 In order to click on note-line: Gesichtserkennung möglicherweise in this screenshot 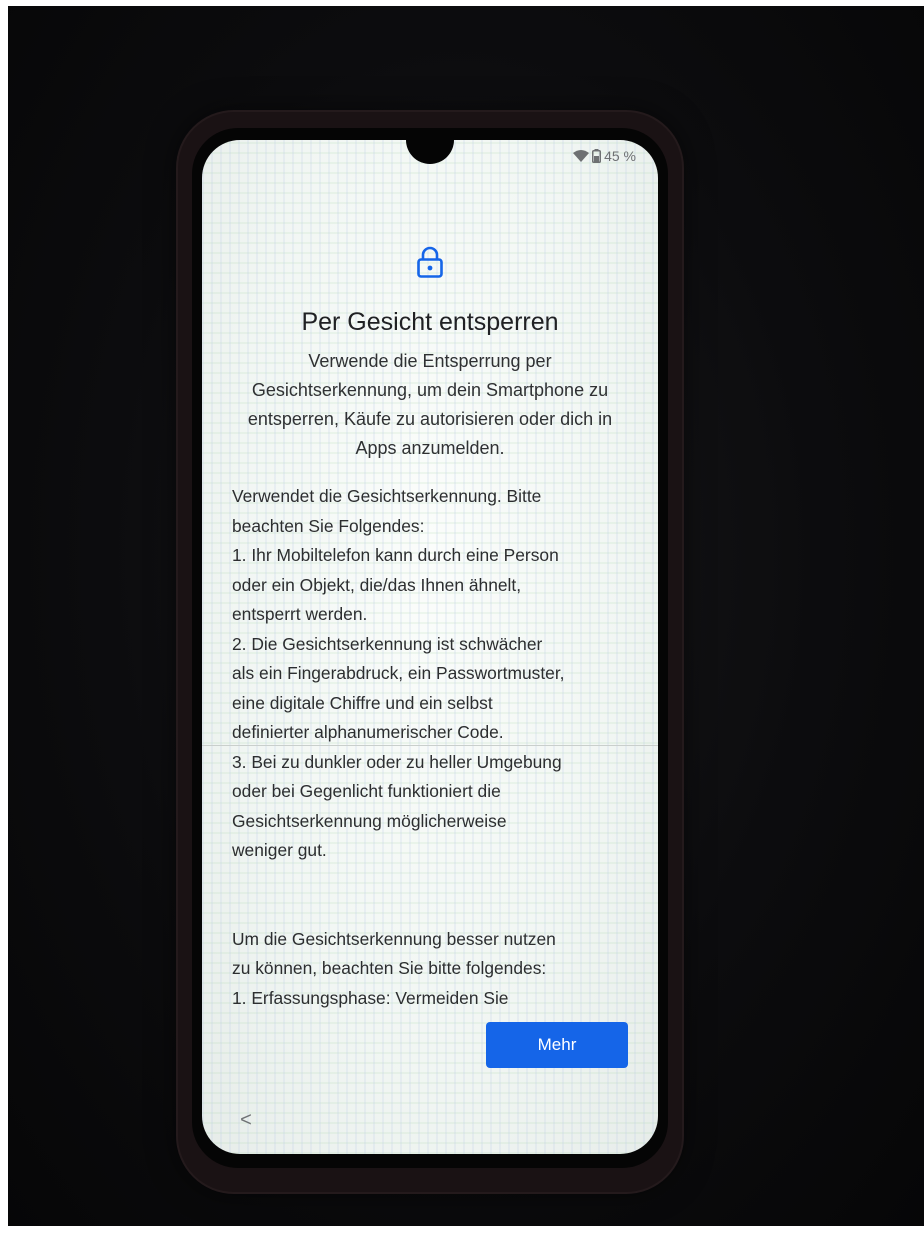, I will do `click(369, 820)`.